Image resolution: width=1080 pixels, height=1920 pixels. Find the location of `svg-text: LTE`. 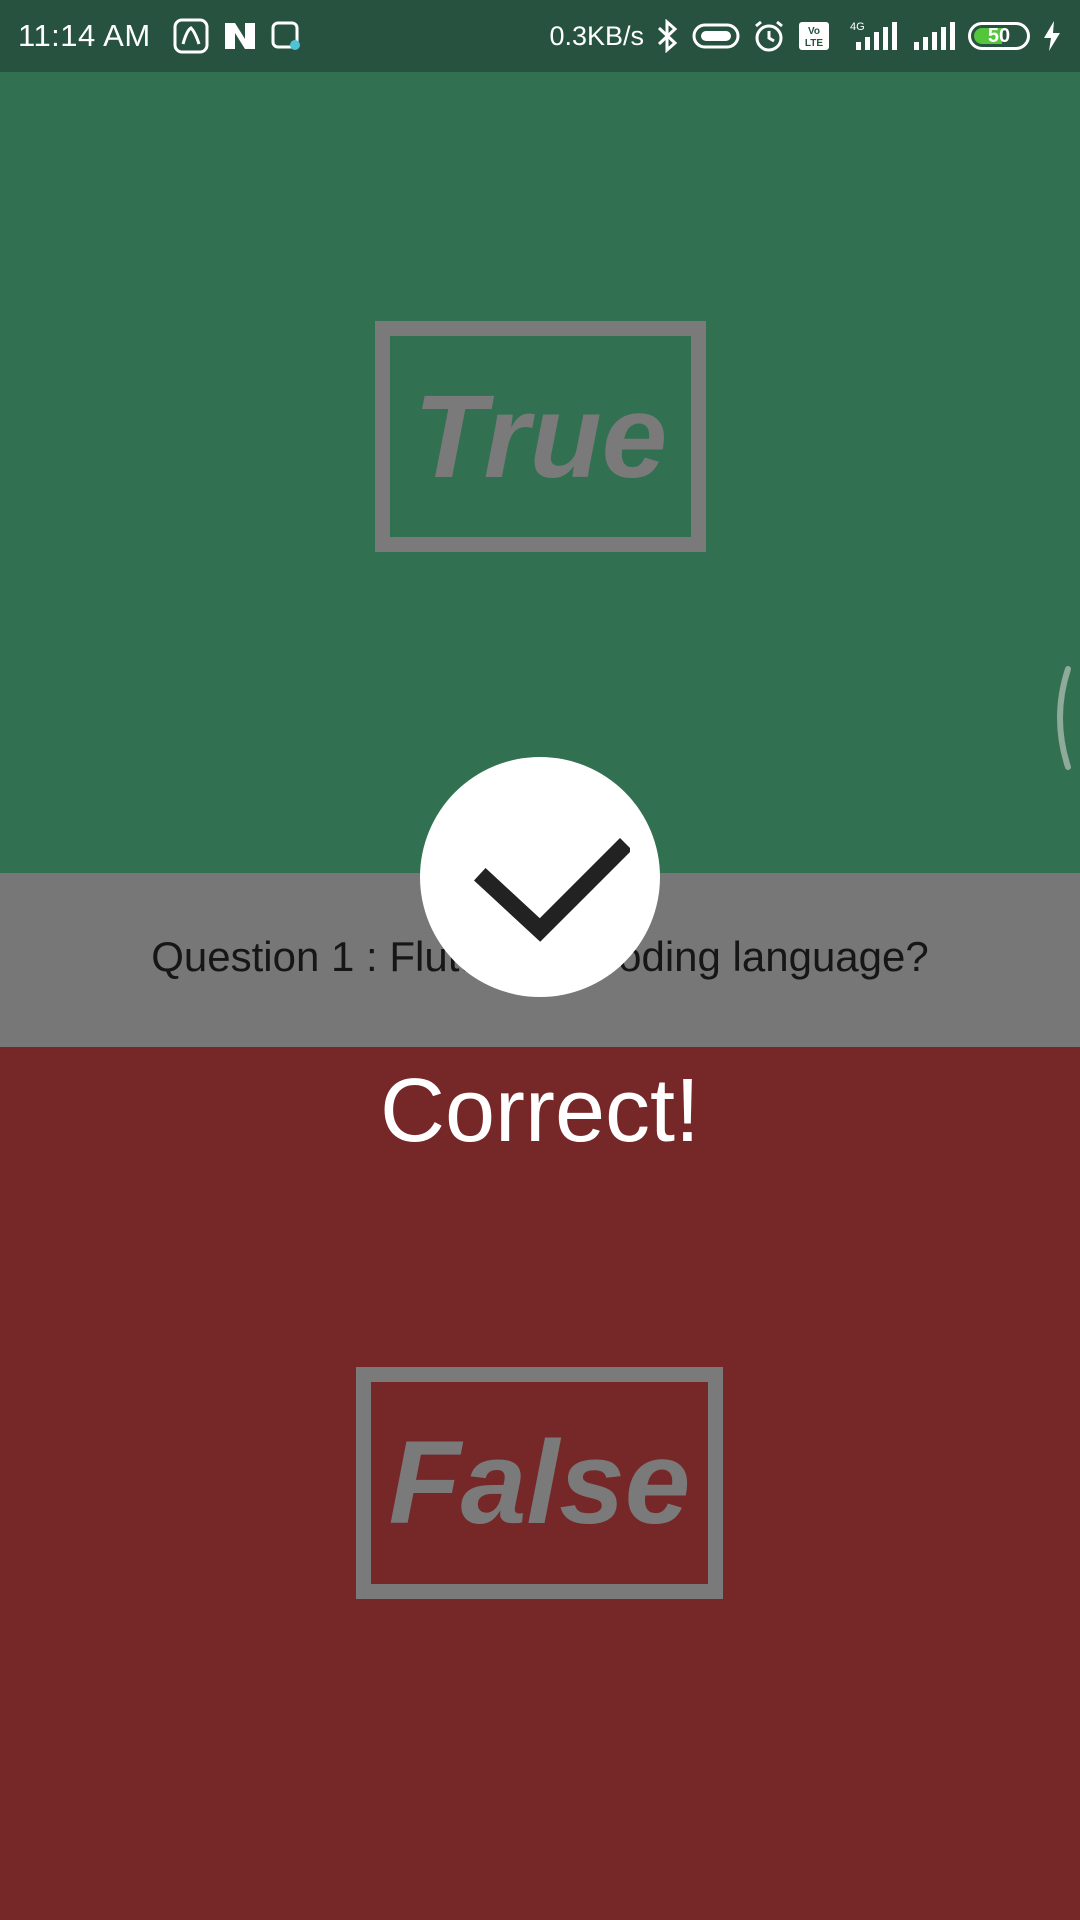

svg-text: LTE is located at coordinates (814, 43).